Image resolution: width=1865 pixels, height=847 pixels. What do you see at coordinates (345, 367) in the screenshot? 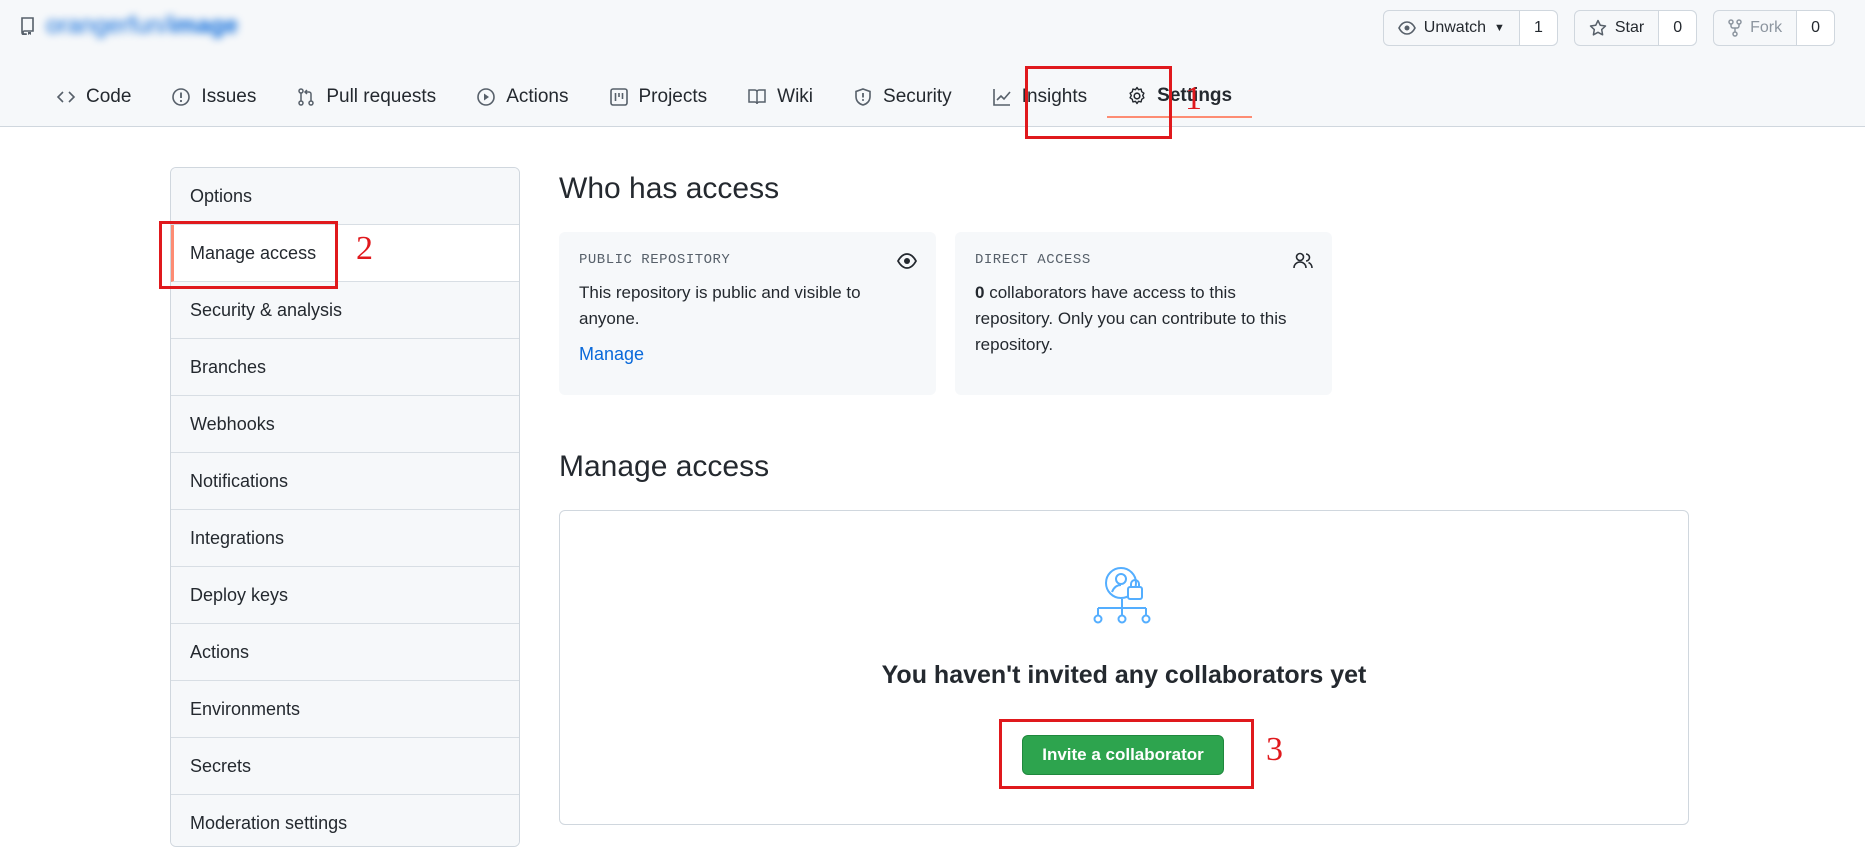
I see `sidebar-item-branches: Branches` at bounding box center [345, 367].